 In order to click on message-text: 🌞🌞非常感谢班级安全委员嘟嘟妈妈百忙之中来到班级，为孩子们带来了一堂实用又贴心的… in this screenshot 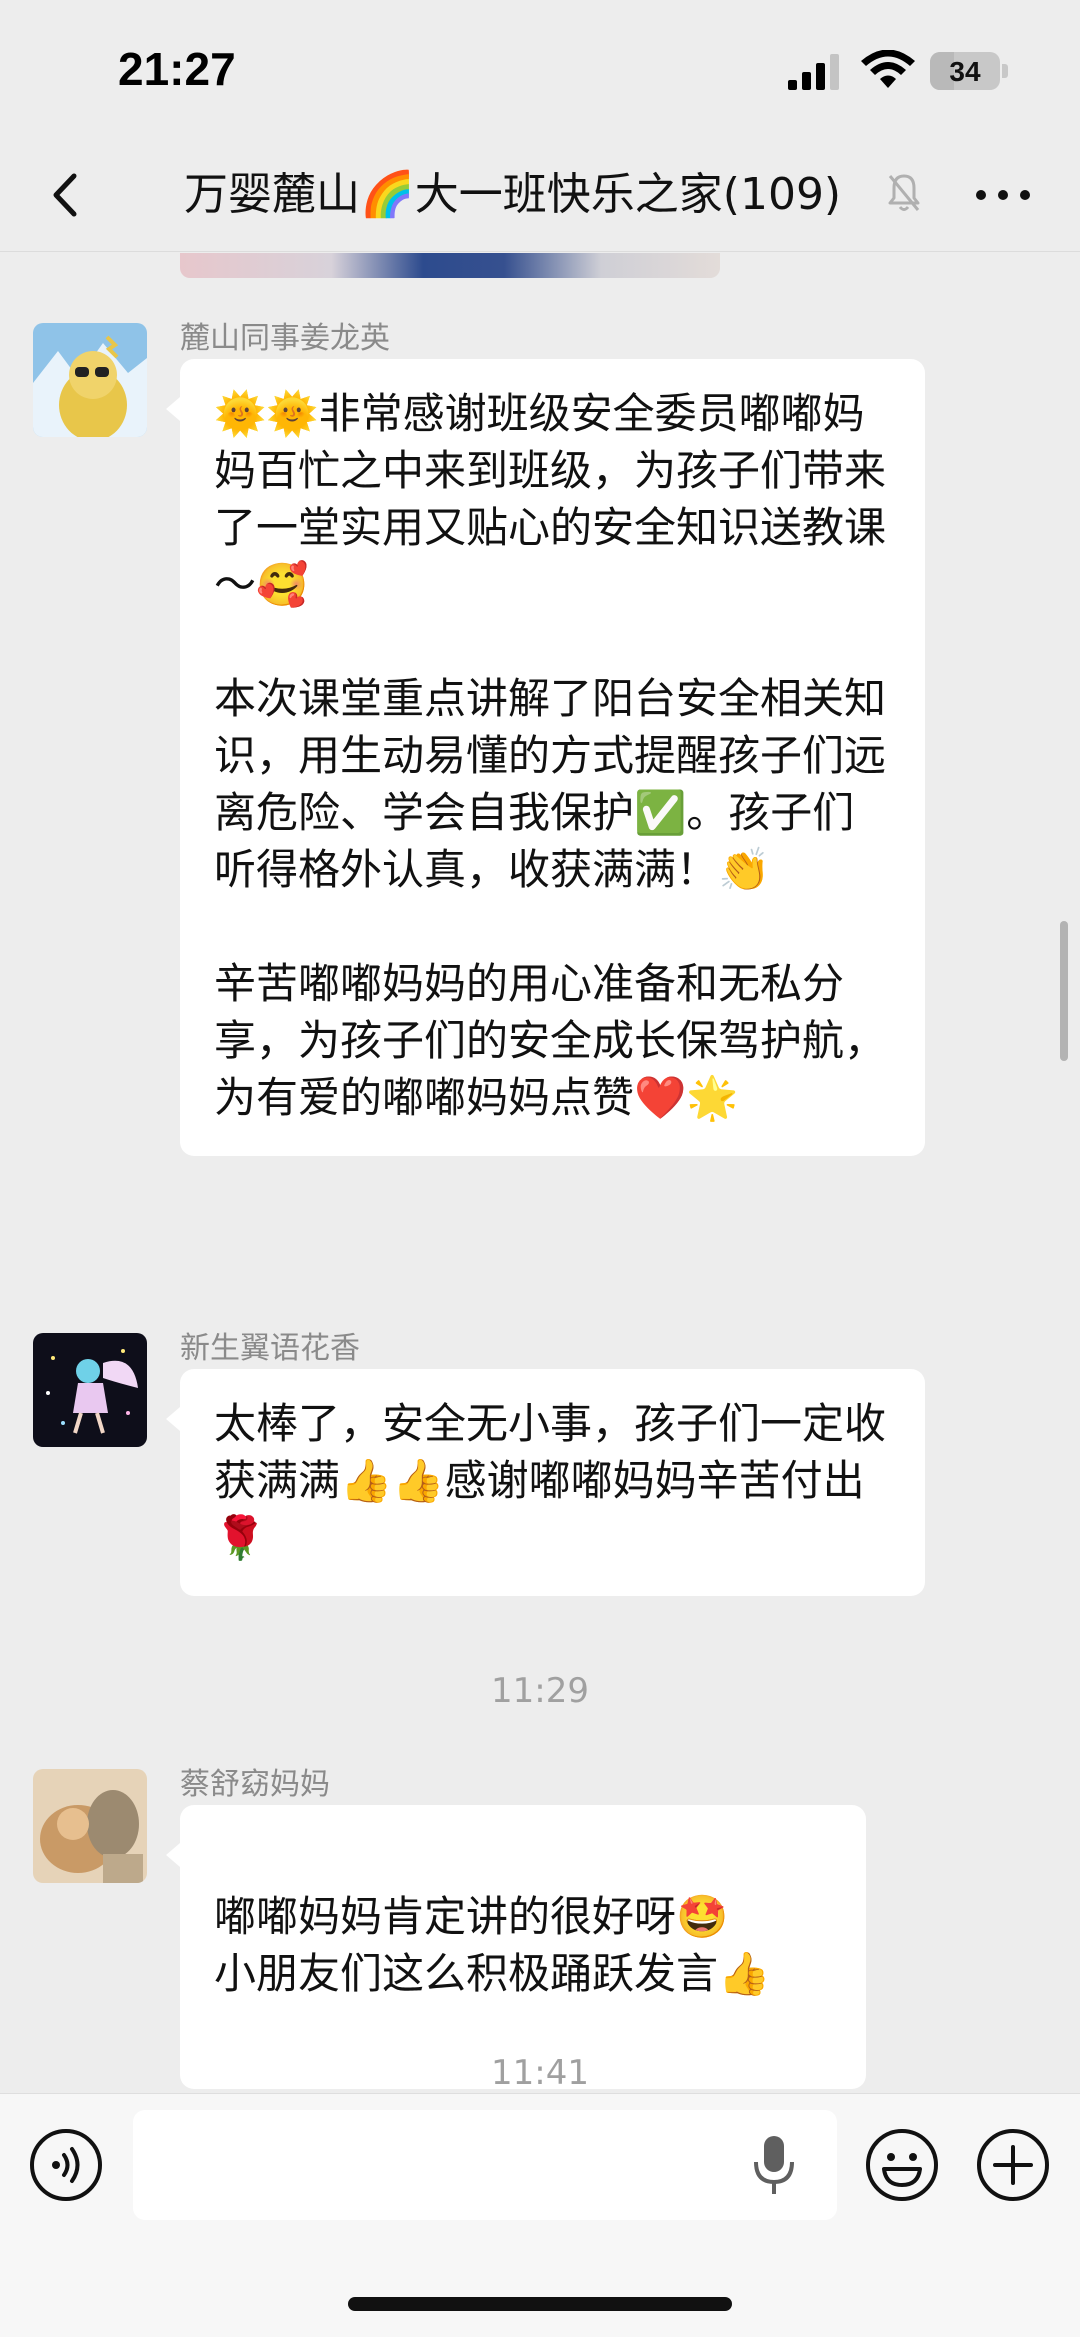, I will do `click(550, 499)`.